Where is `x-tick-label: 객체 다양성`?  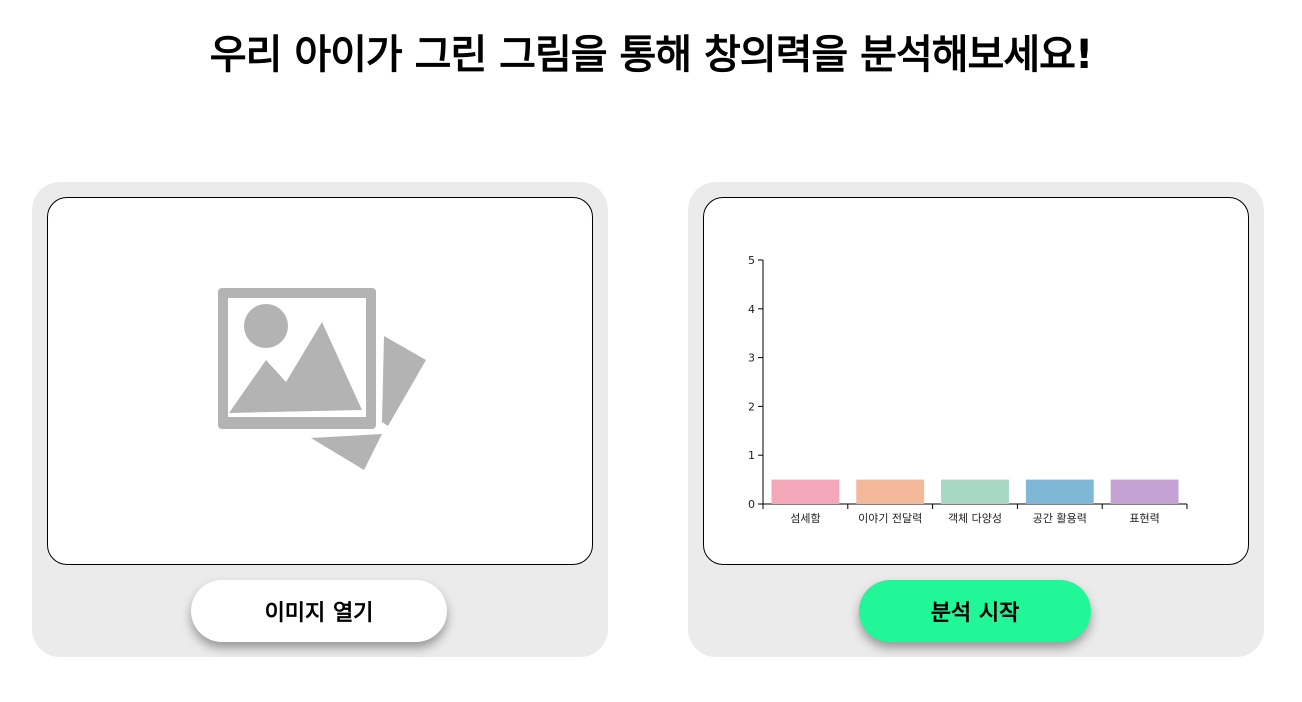
x-tick-label: 객체 다양성 is located at coordinates (975, 518).